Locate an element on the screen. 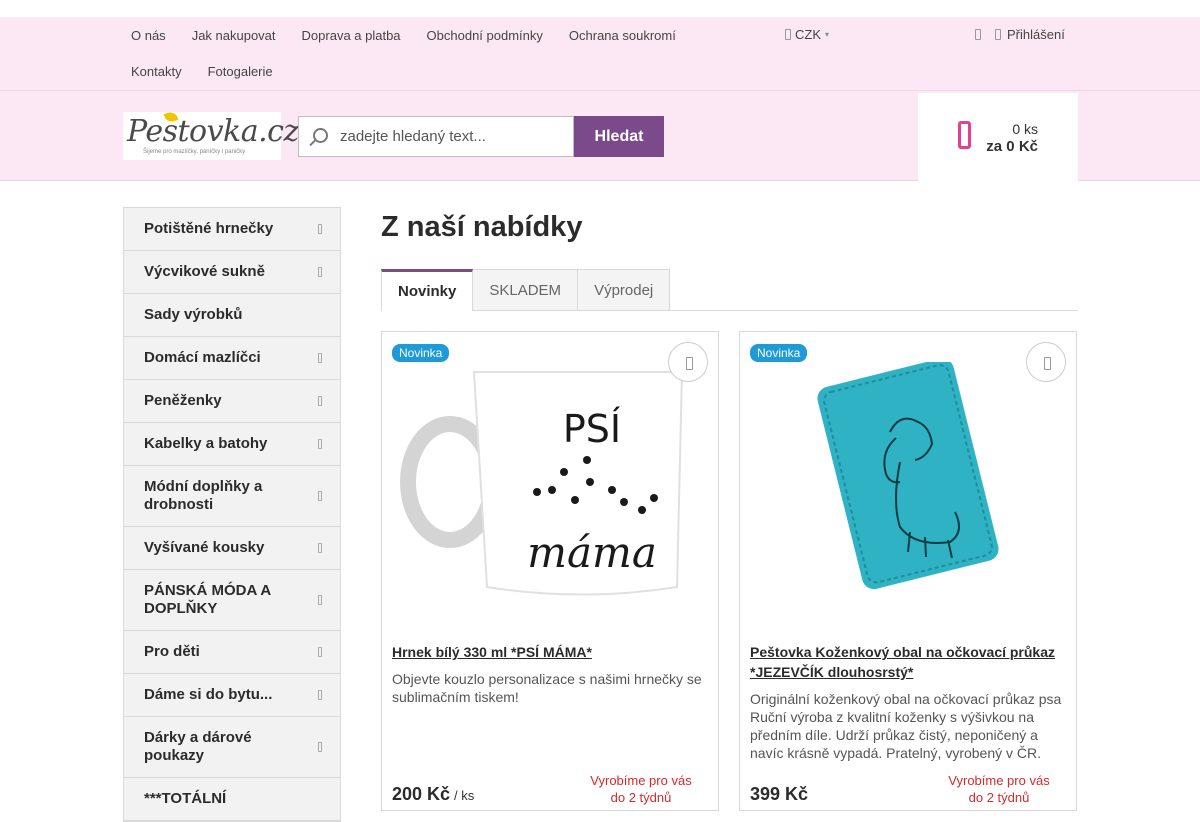 The height and width of the screenshot is (822, 1200). product-name: Hrnek bílý 330 ml *PSÍ MÁMA* is located at coordinates (550, 652).